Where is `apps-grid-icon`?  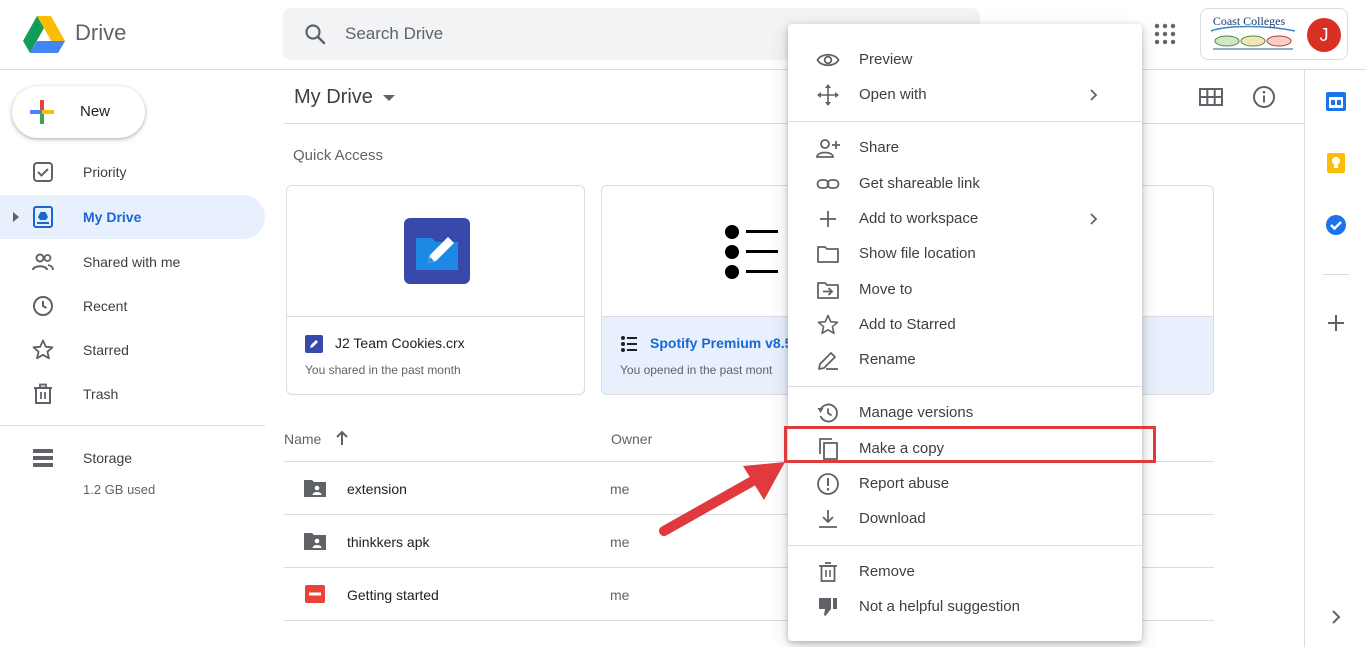
apps-grid-icon is located at coordinates (1165, 34).